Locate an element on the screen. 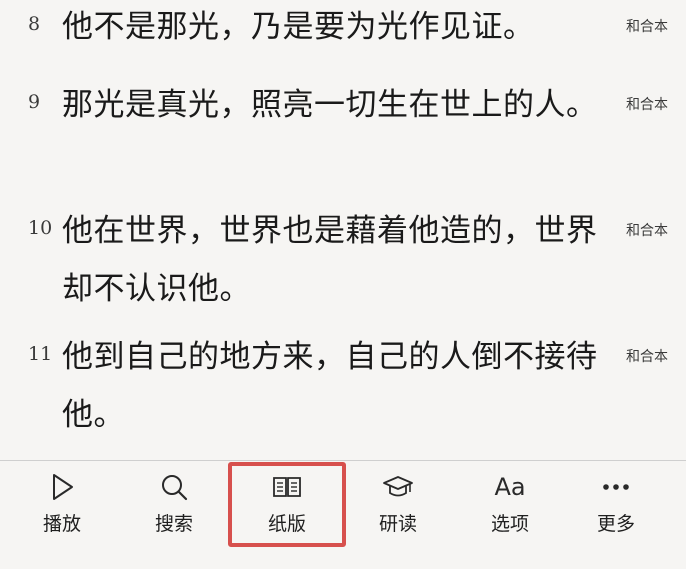  verse-number: 9 is located at coordinates (34, 102).